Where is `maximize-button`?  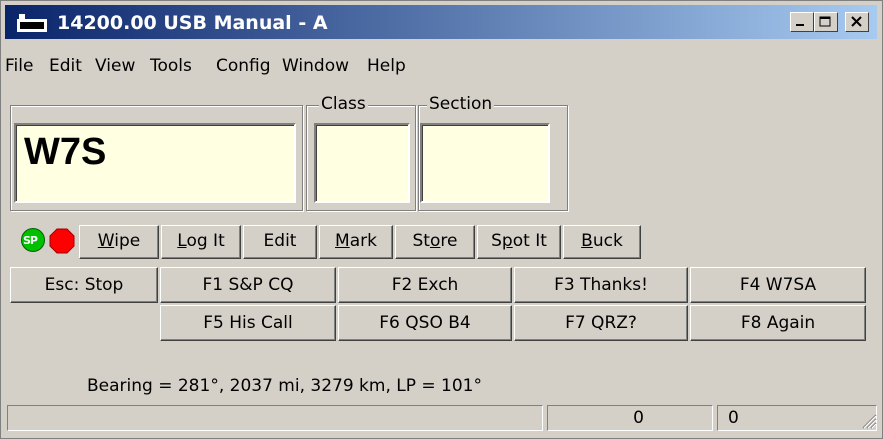
maximize-button is located at coordinates (826, 22).